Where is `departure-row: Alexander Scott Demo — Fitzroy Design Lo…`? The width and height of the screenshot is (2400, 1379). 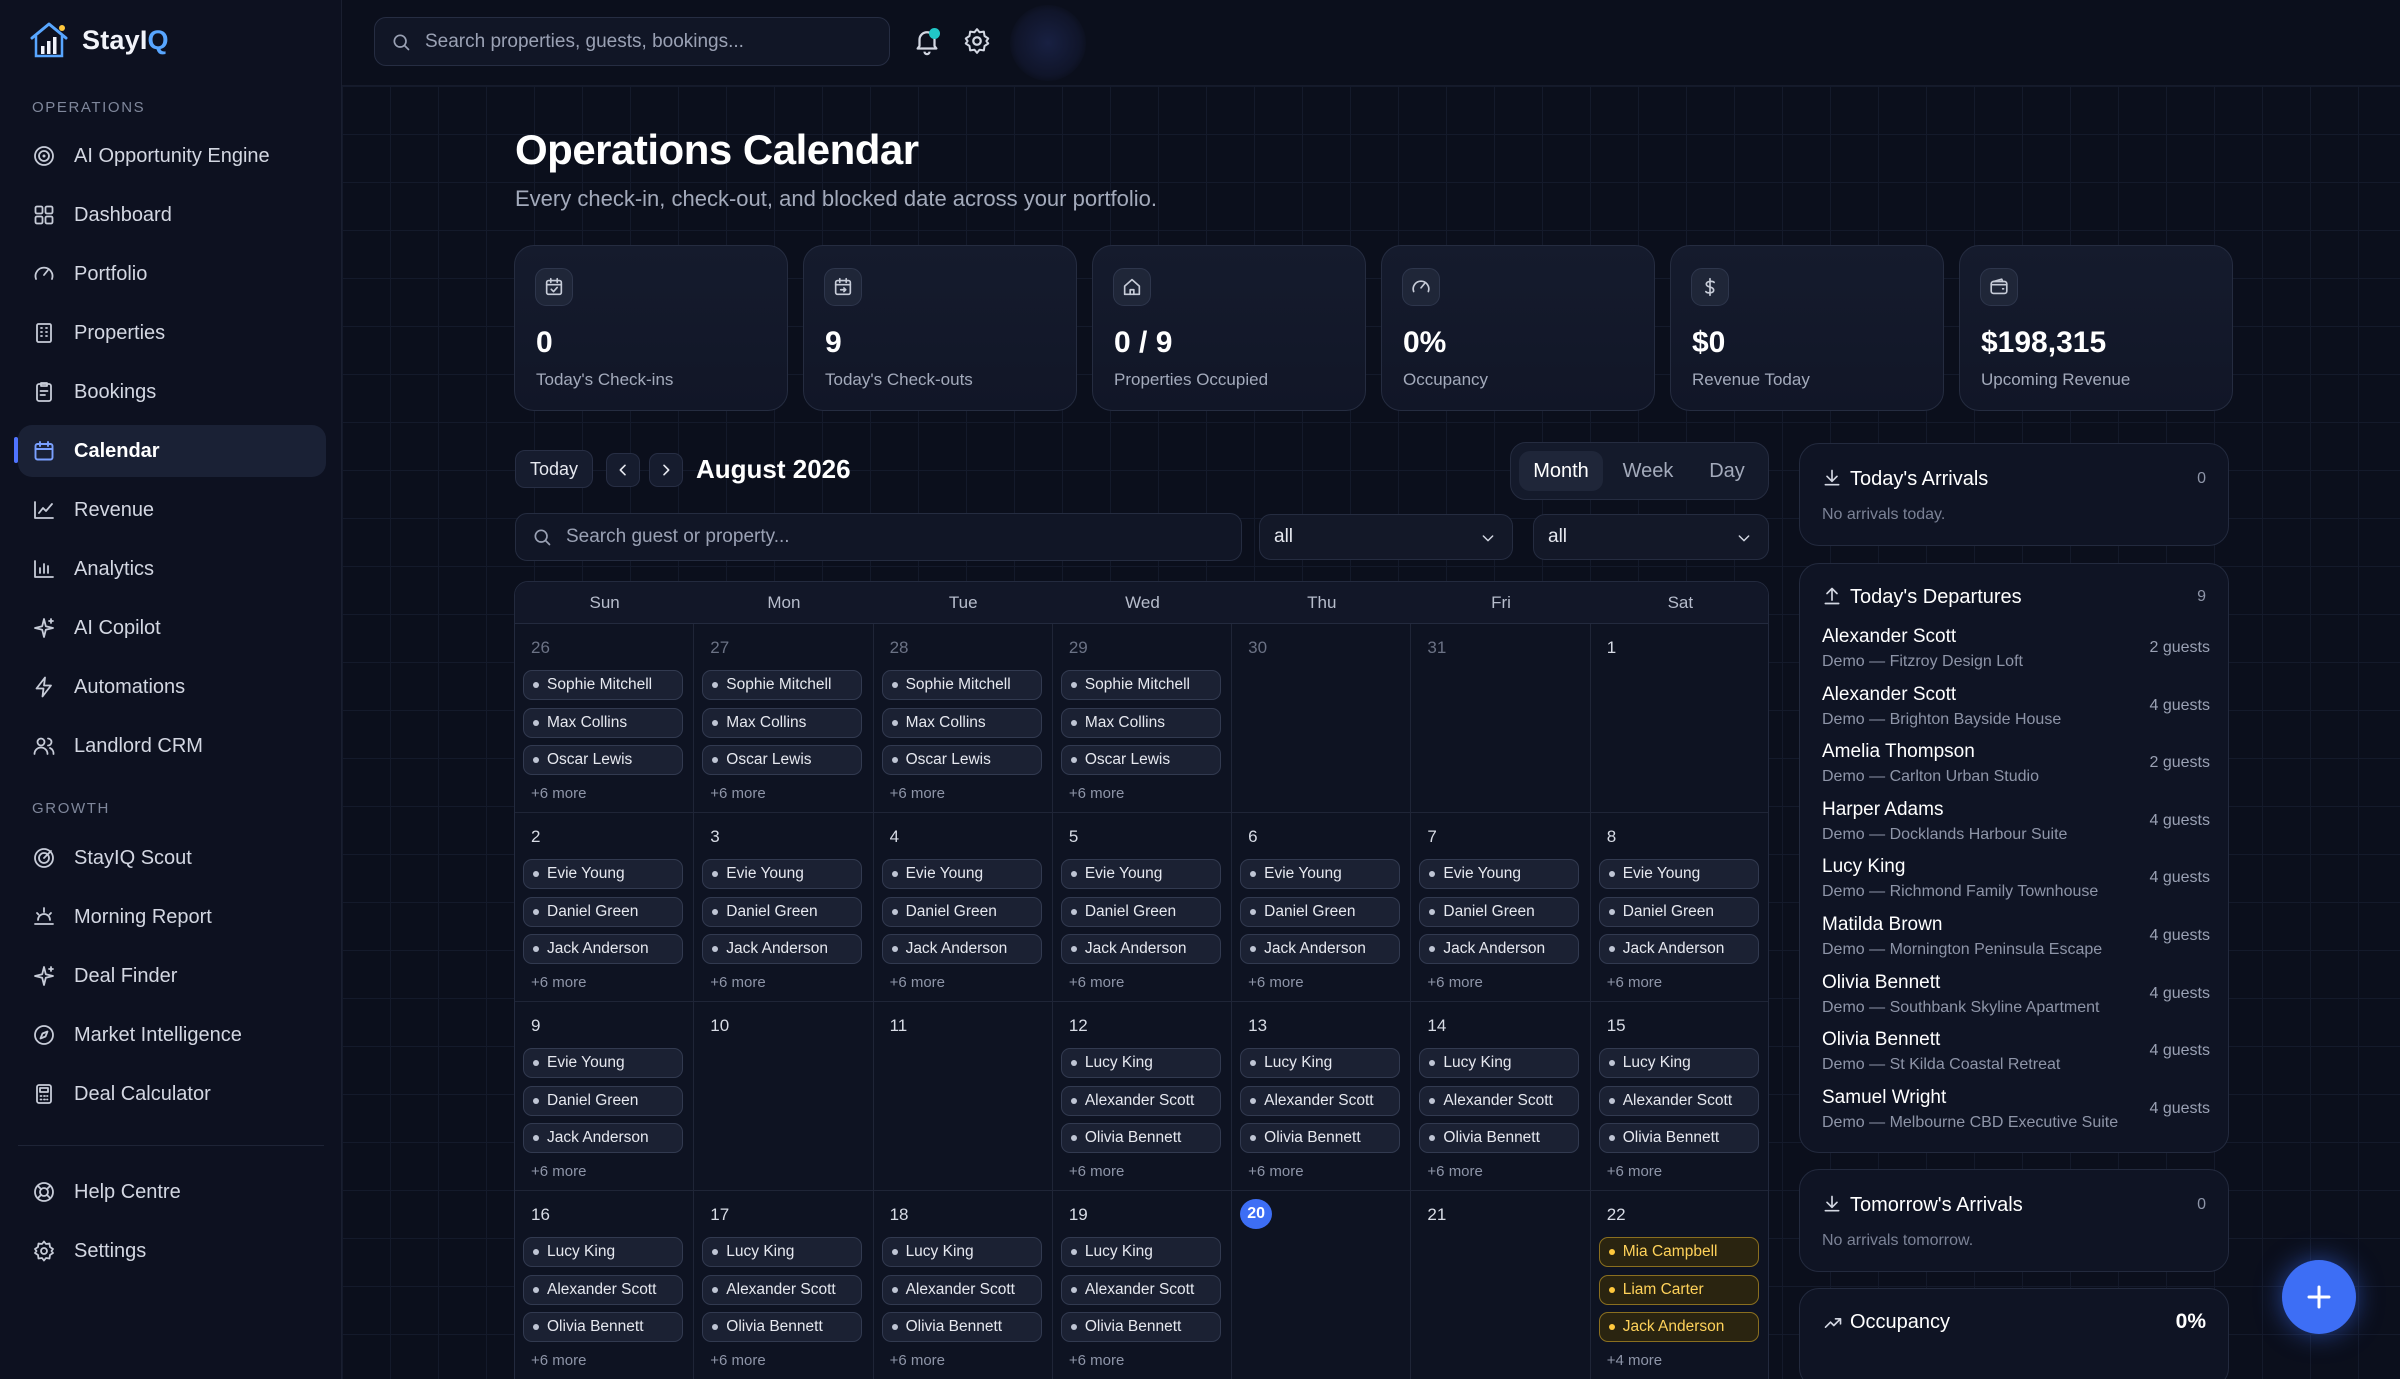 departure-row: Alexander Scott Demo — Fitzroy Design Lo… is located at coordinates (2016, 654).